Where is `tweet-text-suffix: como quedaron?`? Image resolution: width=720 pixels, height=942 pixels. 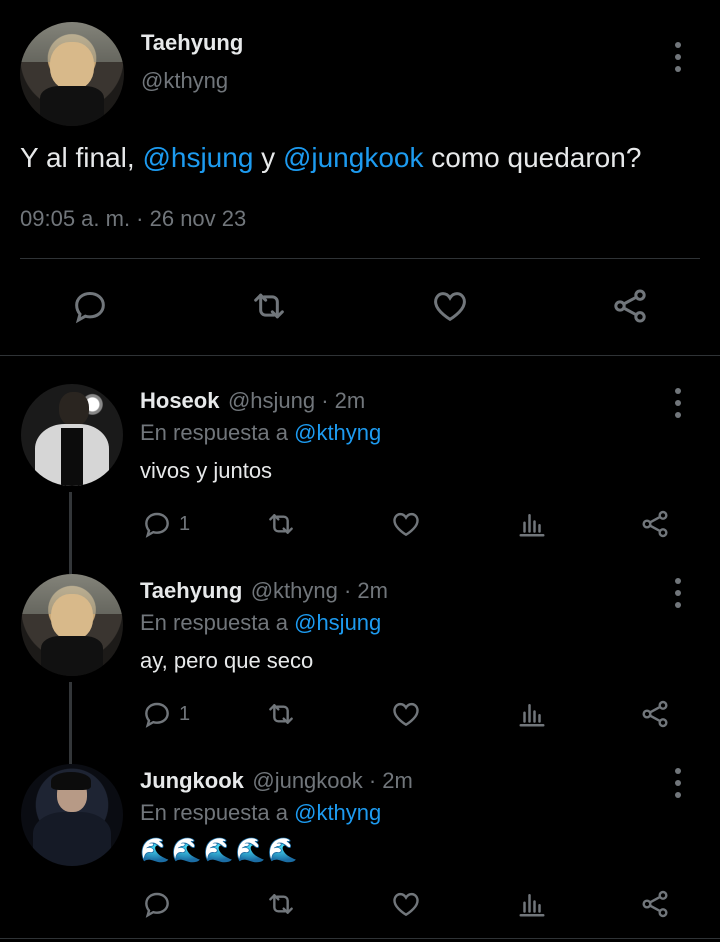
tweet-text-suffix: como quedaron? is located at coordinates (532, 157).